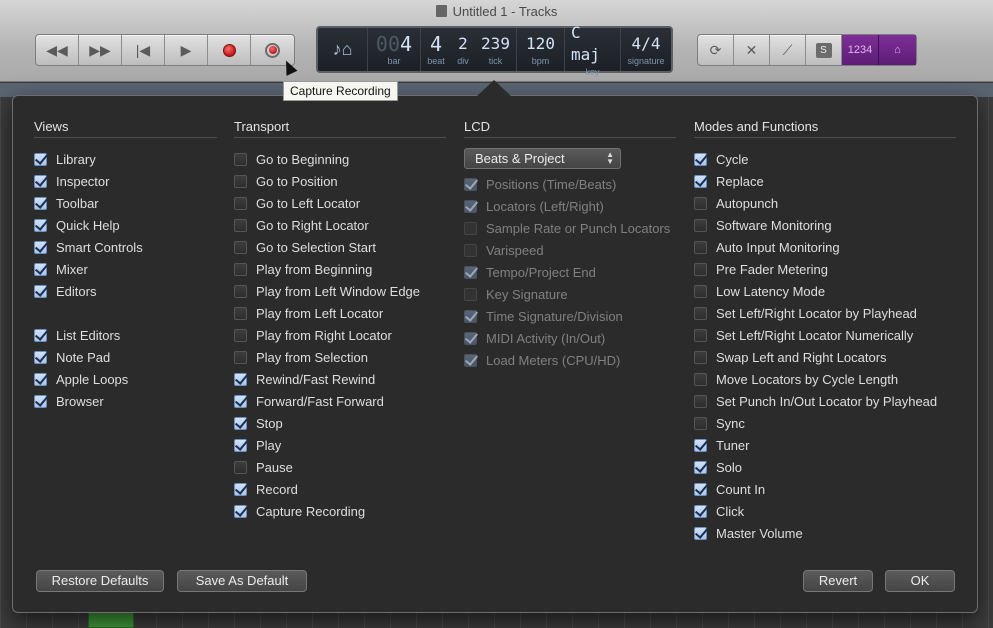  I want to click on checkbox-option: Quick Help, so click(125, 225).